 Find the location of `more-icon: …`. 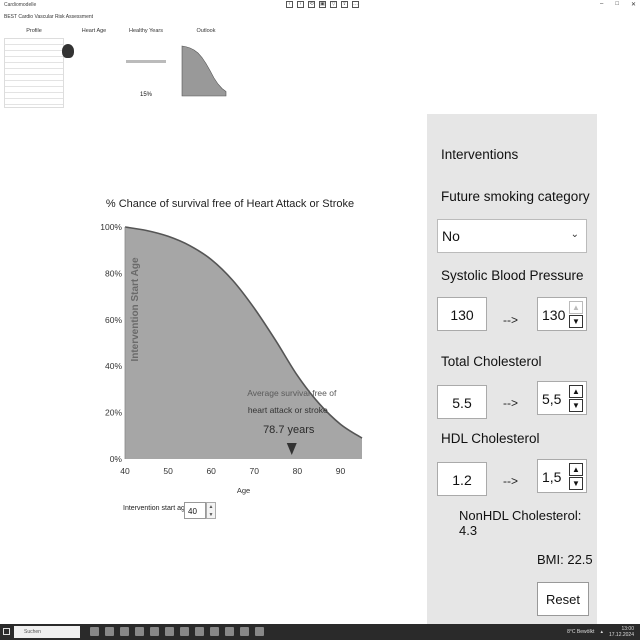

more-icon: … is located at coordinates (355, 4).